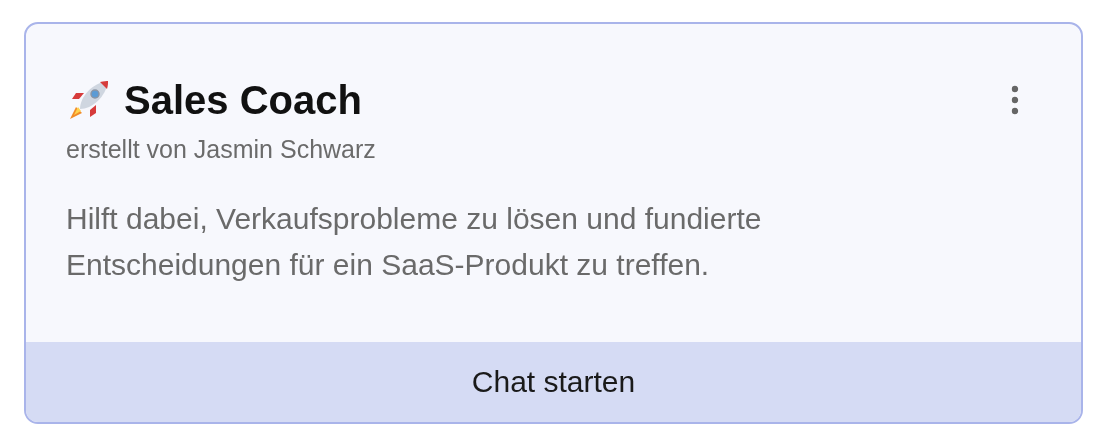 The height and width of the screenshot is (448, 1110). I want to click on description-text: Hilft dabei, Verkaufsprobleme zu lösen und fundierte Entscheidungen für ein SaaS-Produkt zu treffen., so click(414, 242).